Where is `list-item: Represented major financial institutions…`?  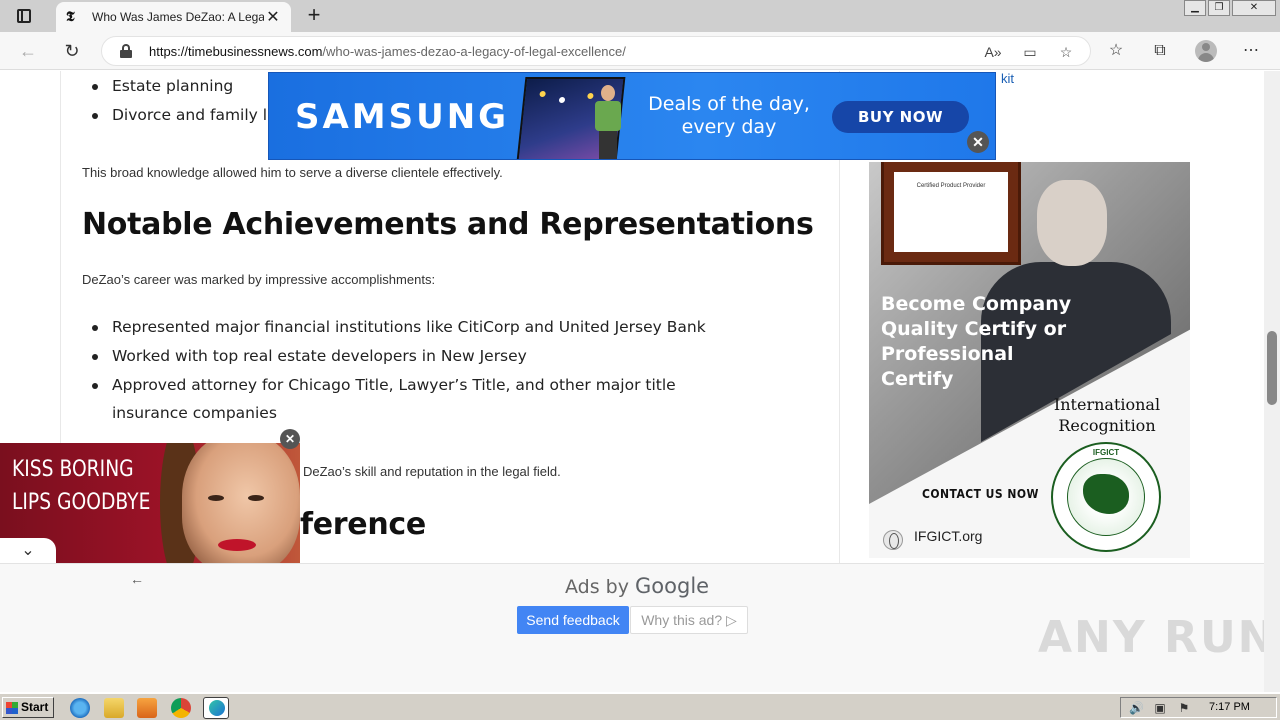 list-item: Represented major financial institutions… is located at coordinates (422, 327).